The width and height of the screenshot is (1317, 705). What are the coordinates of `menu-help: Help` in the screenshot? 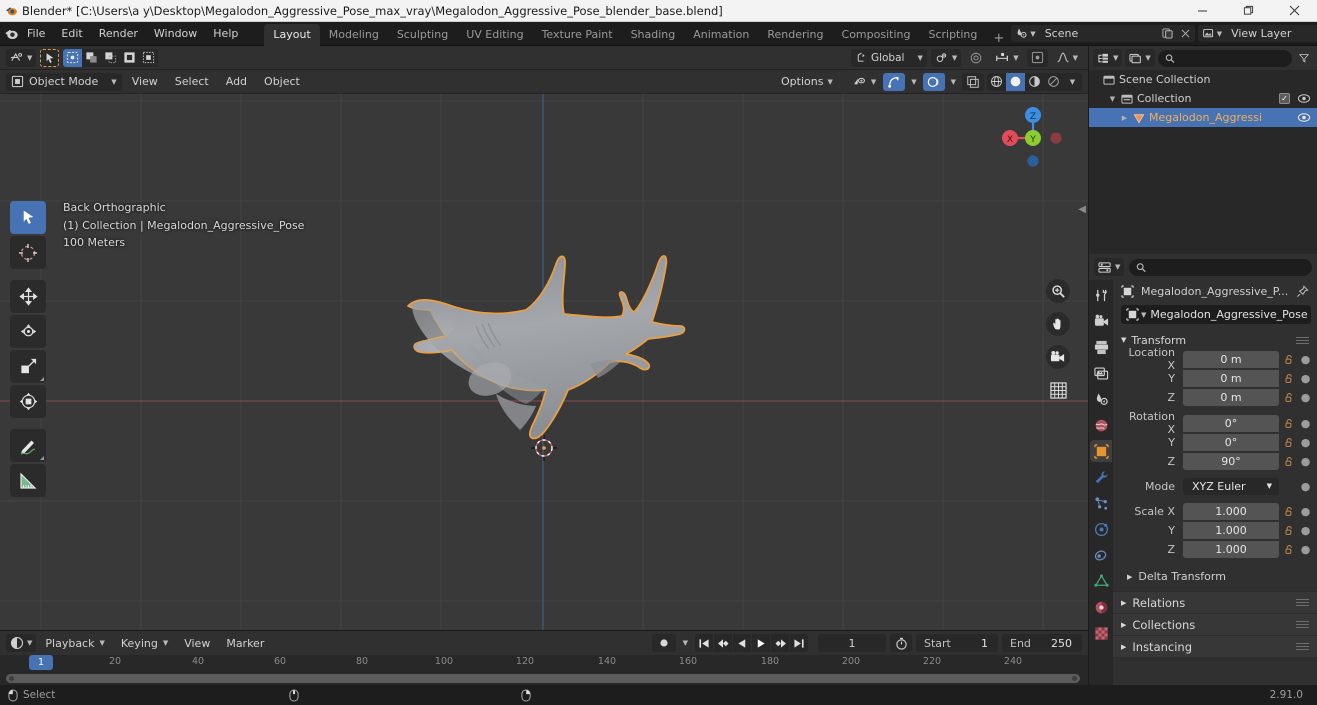 It's located at (225, 33).